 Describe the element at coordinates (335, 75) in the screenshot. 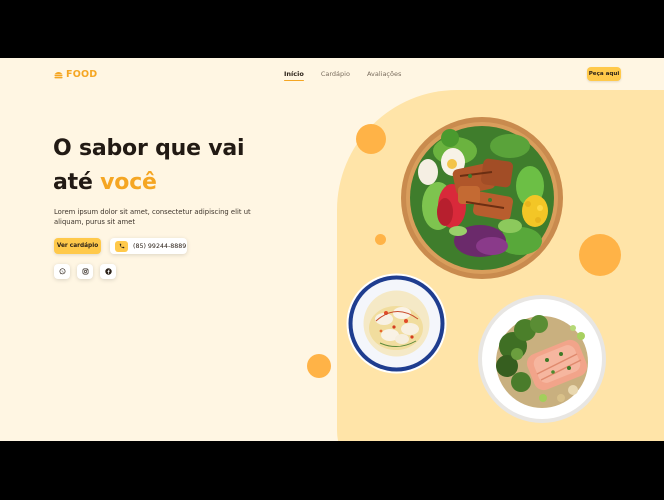

I see `nav-cardapio: Cardápio` at that location.